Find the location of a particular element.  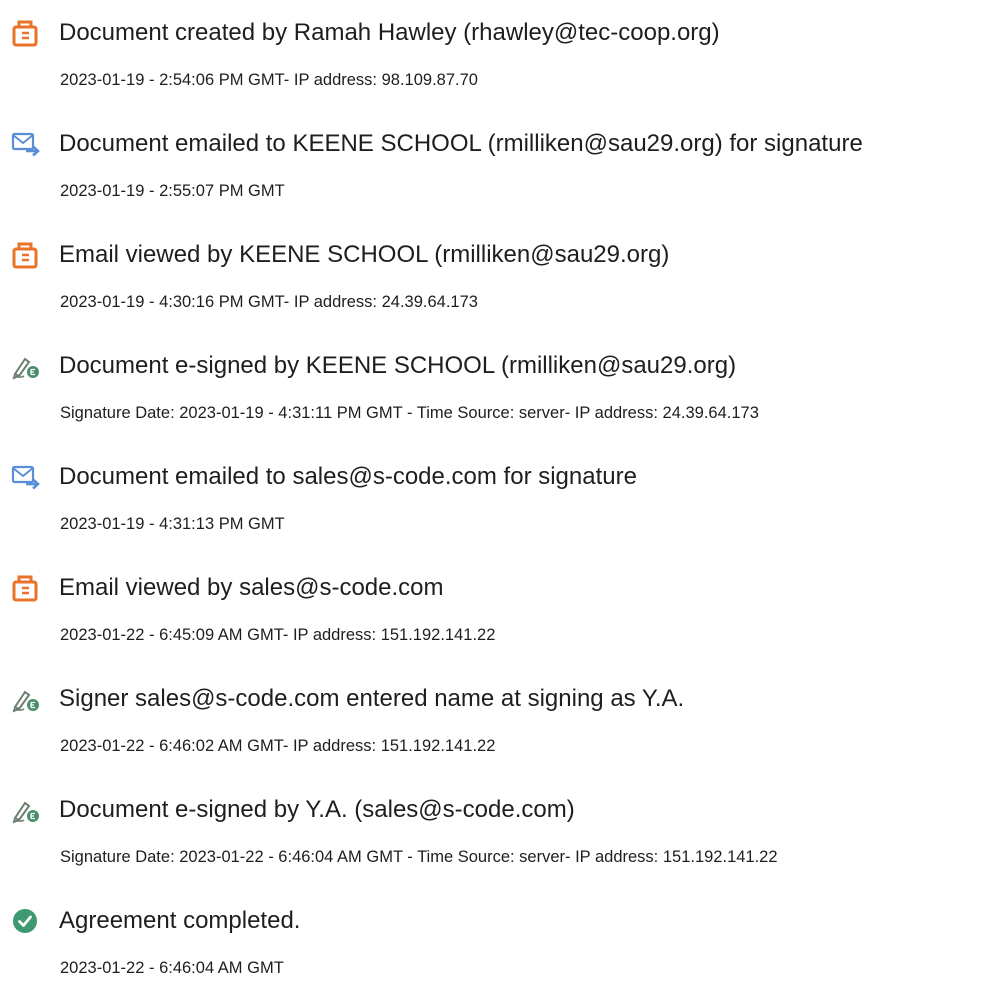

document-created-icon is located at coordinates (26, 33).